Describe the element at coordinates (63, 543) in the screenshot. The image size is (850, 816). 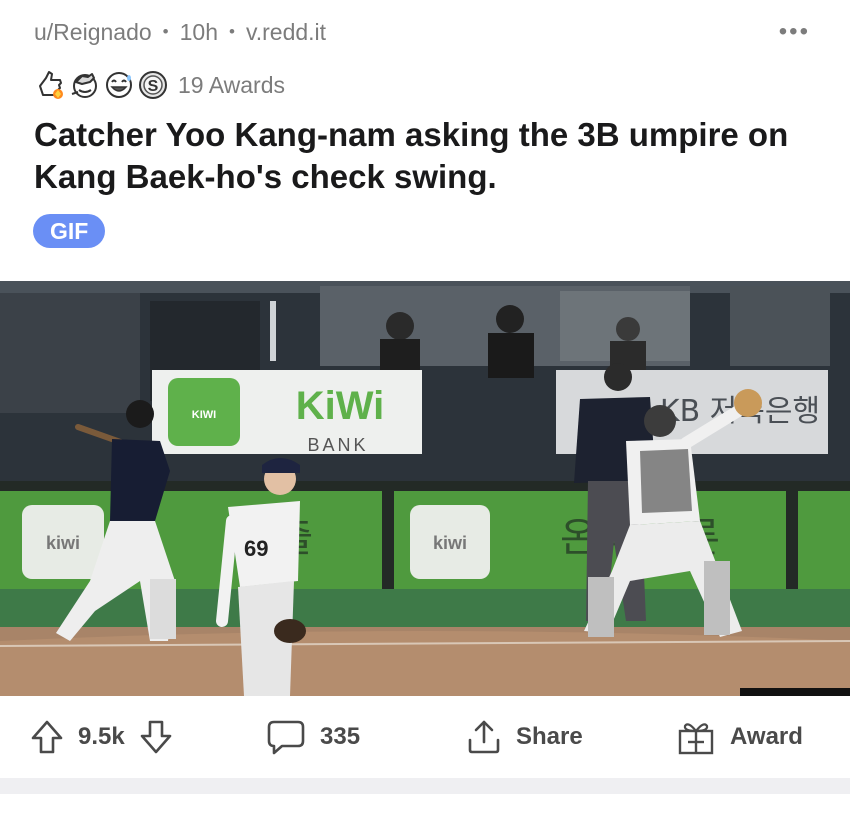
I see `wall-kiwi-logo-left: kiwi` at that location.